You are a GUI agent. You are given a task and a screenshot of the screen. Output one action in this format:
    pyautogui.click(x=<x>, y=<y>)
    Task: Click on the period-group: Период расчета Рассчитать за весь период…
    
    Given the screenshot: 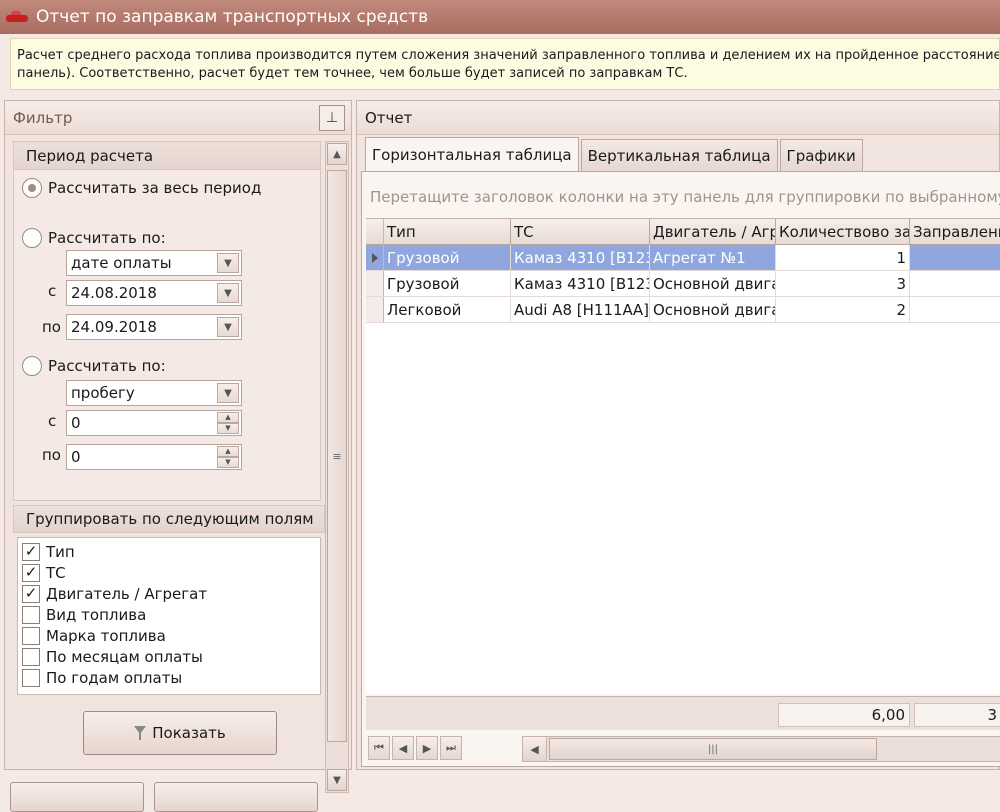 What is the action you would take?
    pyautogui.click(x=167, y=321)
    